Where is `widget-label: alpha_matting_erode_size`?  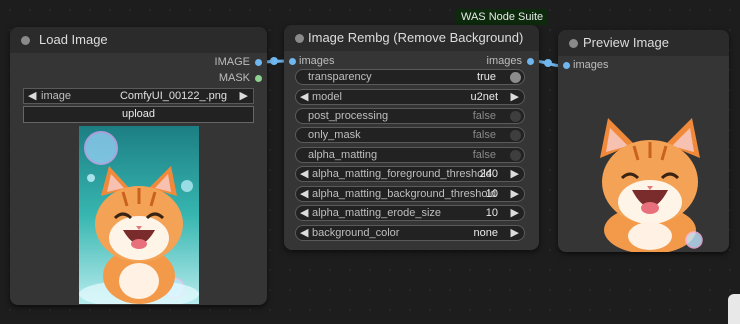 widget-label: alpha_matting_erode_size is located at coordinates (377, 213).